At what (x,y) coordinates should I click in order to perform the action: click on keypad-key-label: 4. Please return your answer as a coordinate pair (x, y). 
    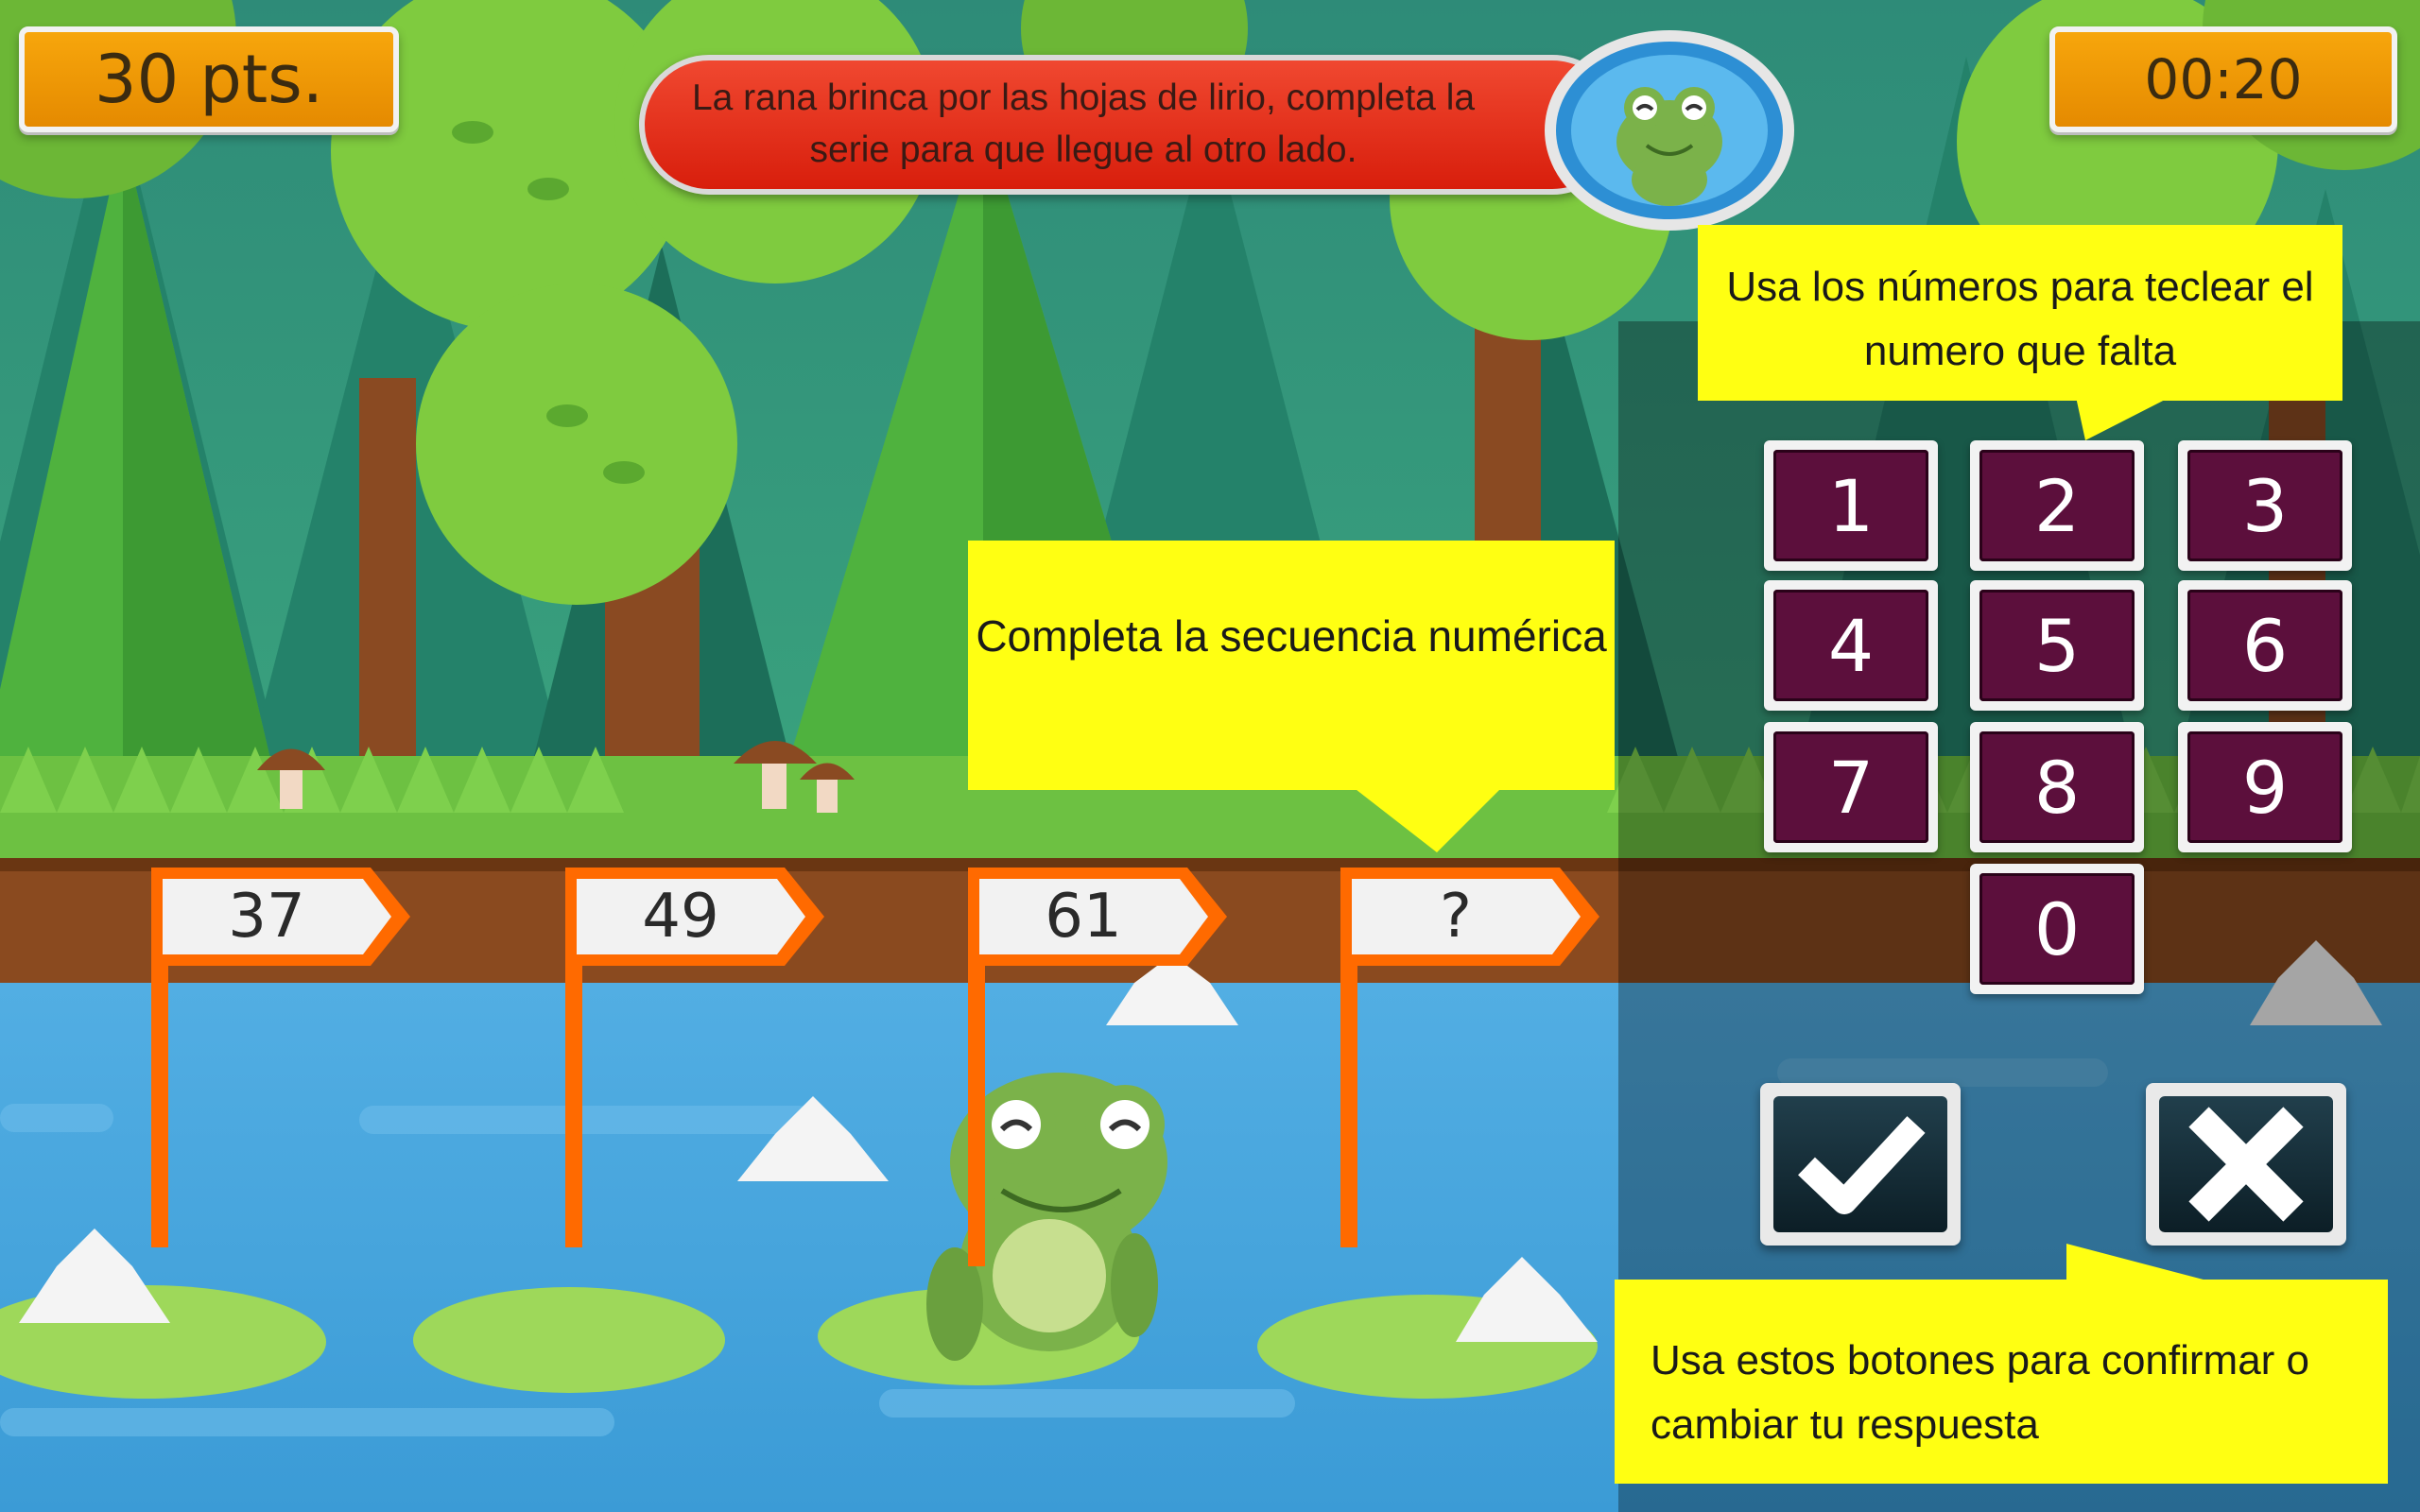
    Looking at the image, I should click on (1850, 645).